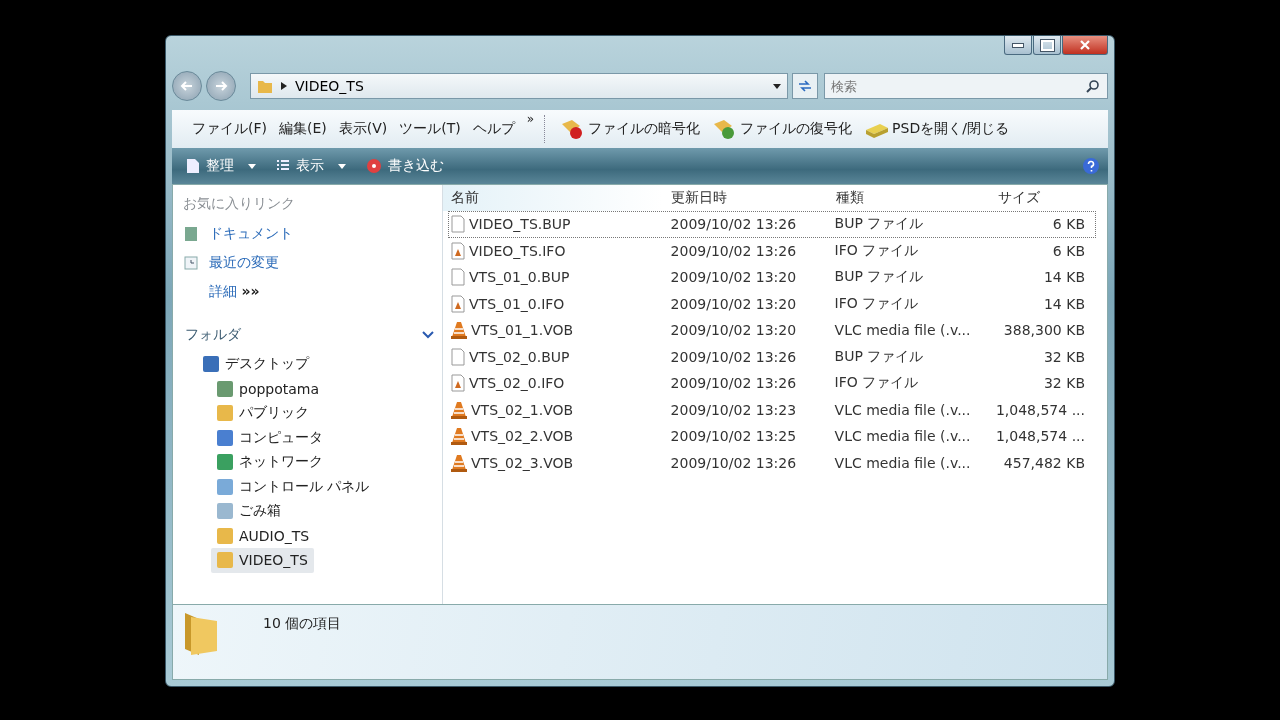  What do you see at coordinates (428, 335) in the screenshot?
I see `chevron-icon` at bounding box center [428, 335].